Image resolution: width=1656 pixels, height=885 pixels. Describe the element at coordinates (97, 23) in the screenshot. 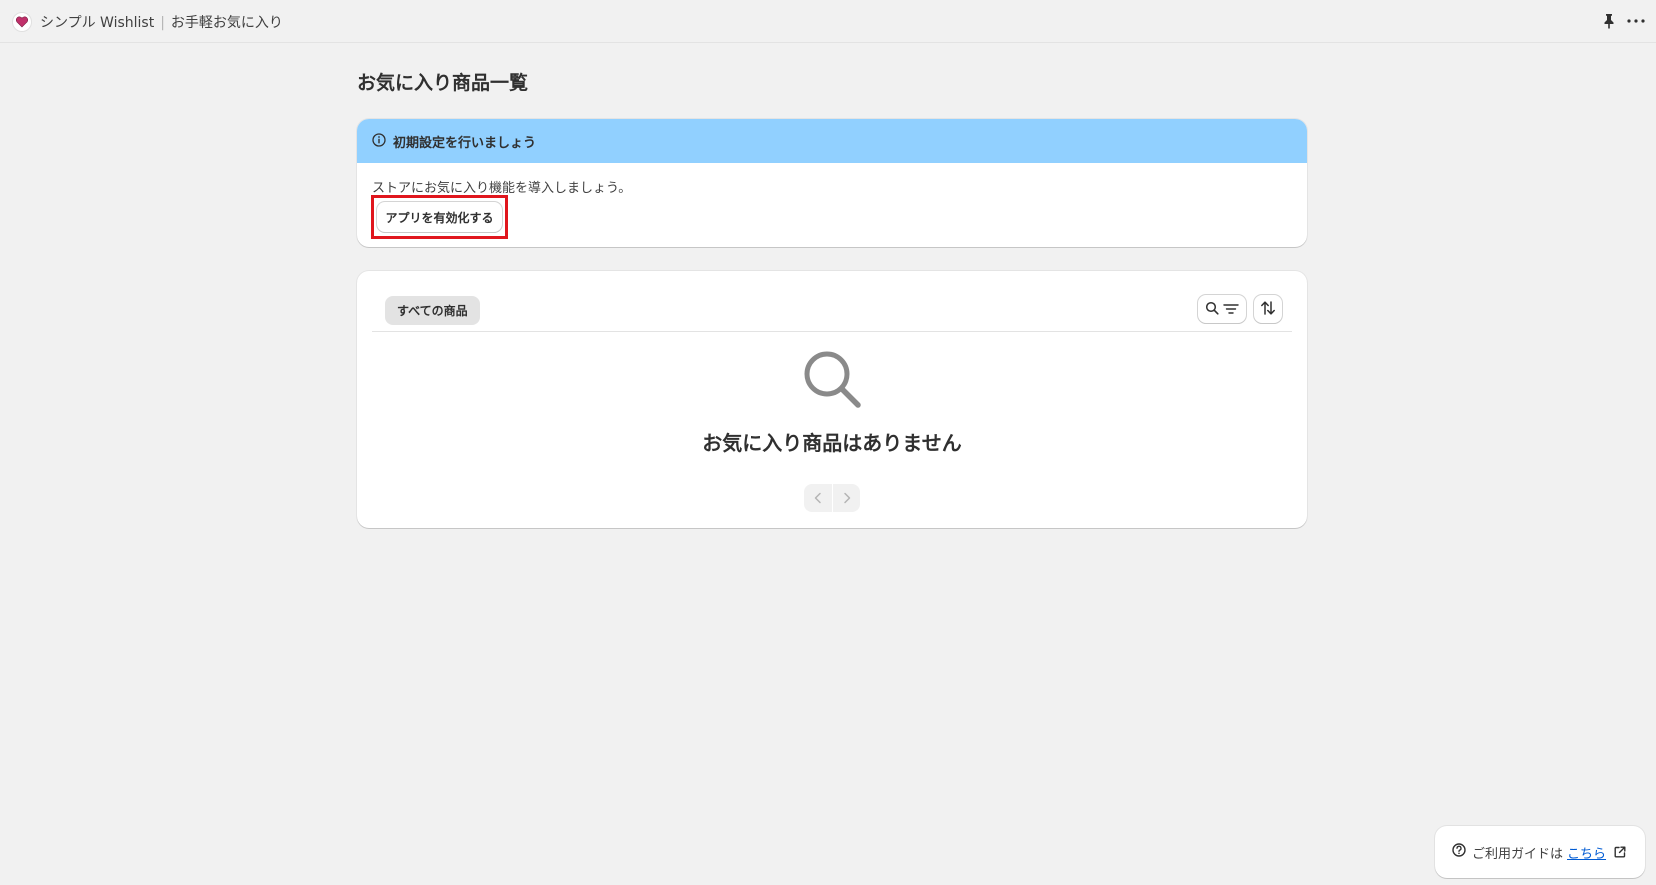

I see `app-name: シンプル Wishlist` at that location.